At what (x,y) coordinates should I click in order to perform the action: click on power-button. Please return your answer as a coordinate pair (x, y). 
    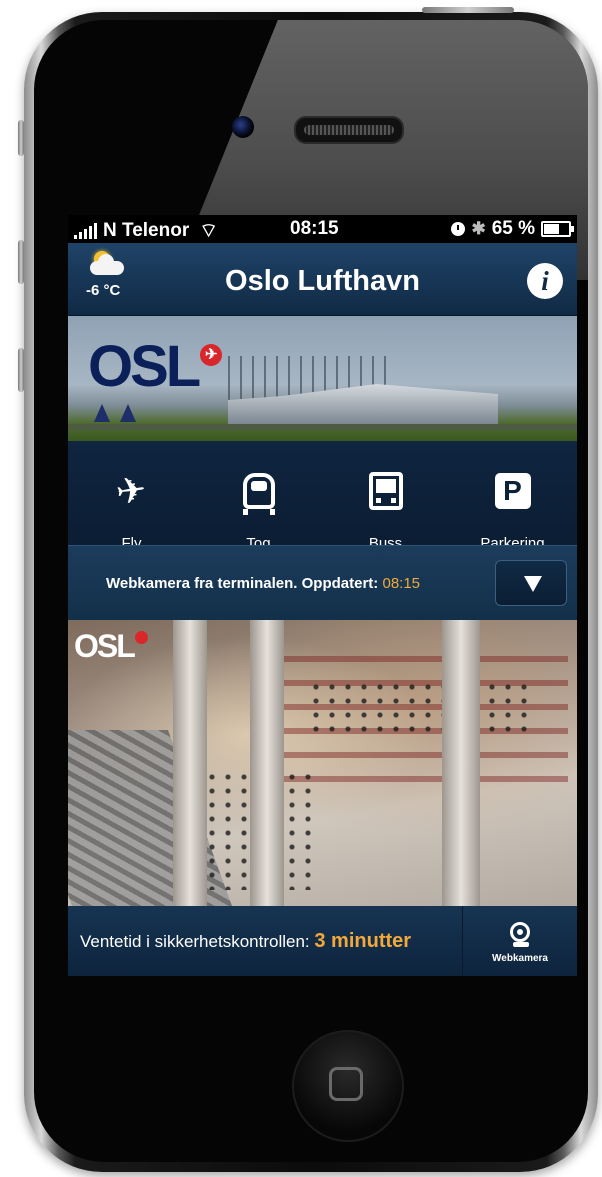
    Looking at the image, I should click on (468, 10).